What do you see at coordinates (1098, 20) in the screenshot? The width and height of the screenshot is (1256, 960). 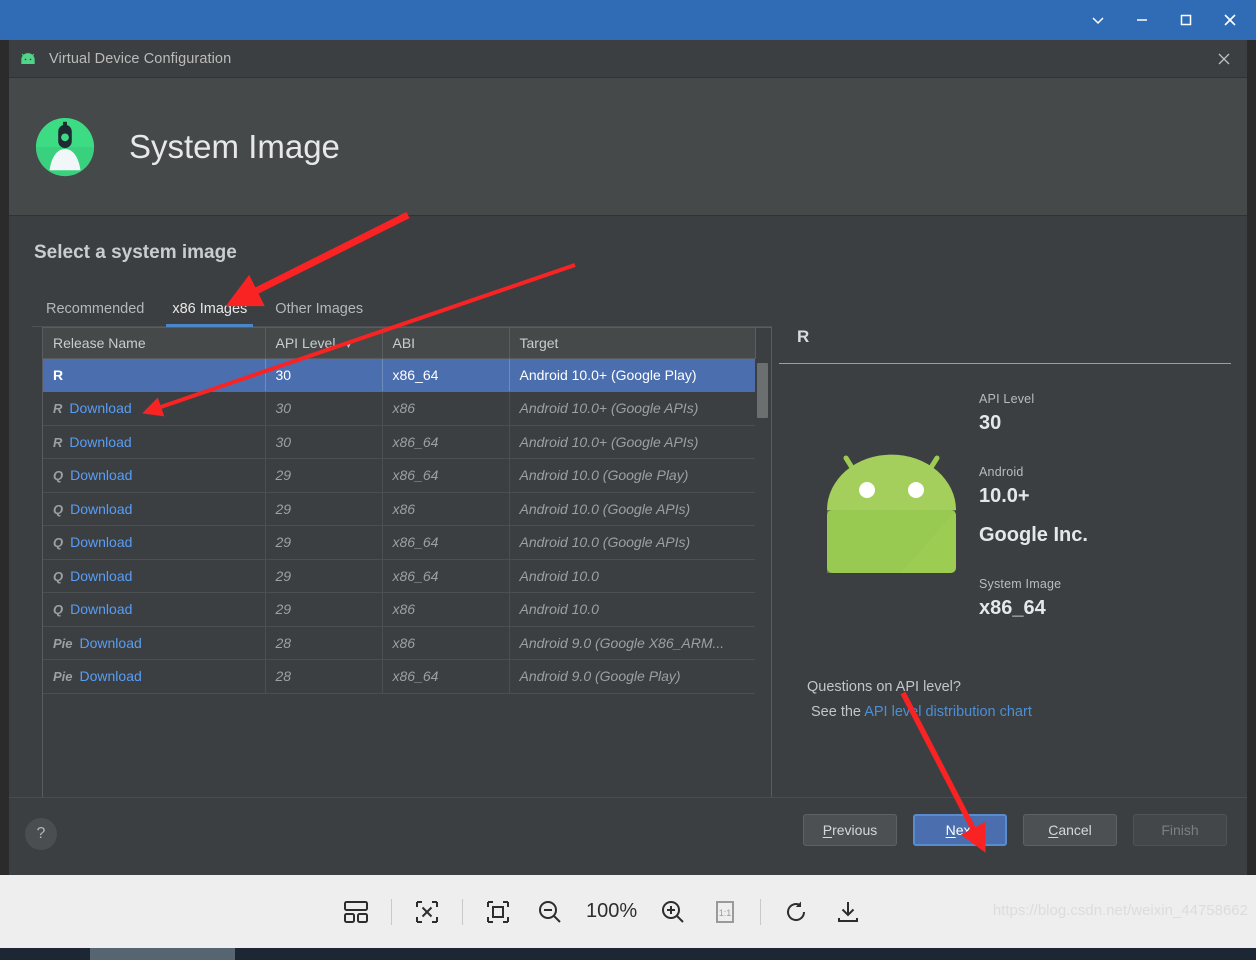 I see `chevron-down-icon` at bounding box center [1098, 20].